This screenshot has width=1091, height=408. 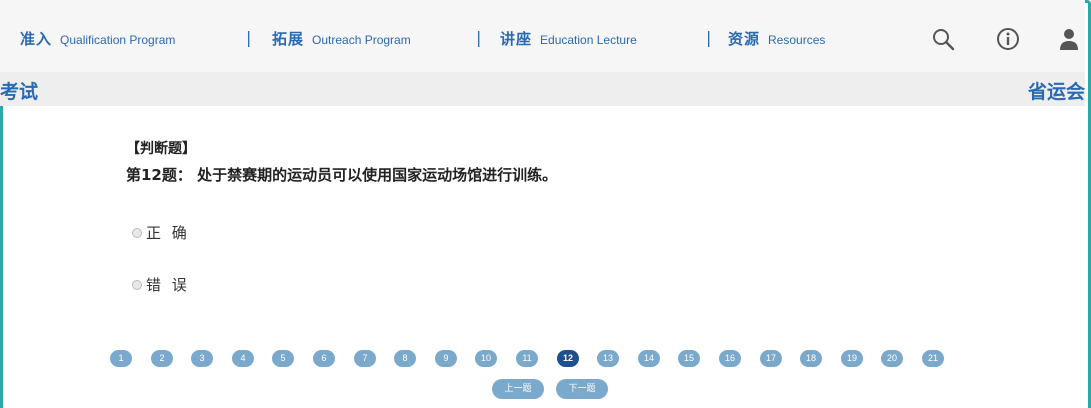 I want to click on prev-question-button: 上一题, so click(x=518, y=389).